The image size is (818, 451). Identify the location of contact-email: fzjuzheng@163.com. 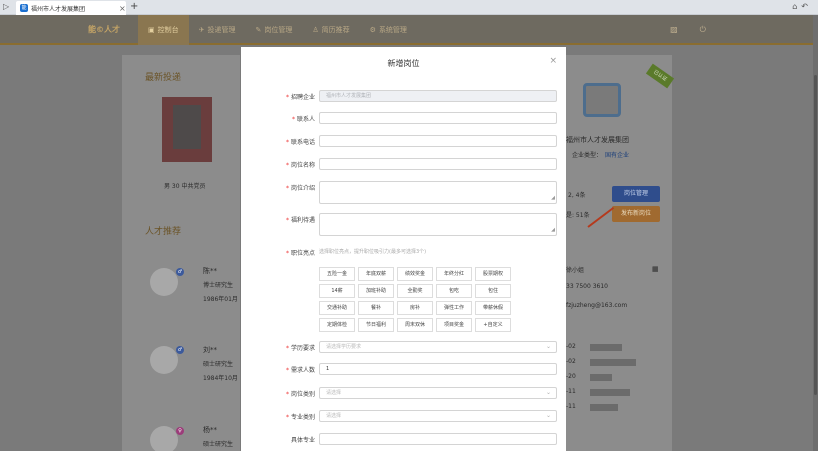
(597, 305).